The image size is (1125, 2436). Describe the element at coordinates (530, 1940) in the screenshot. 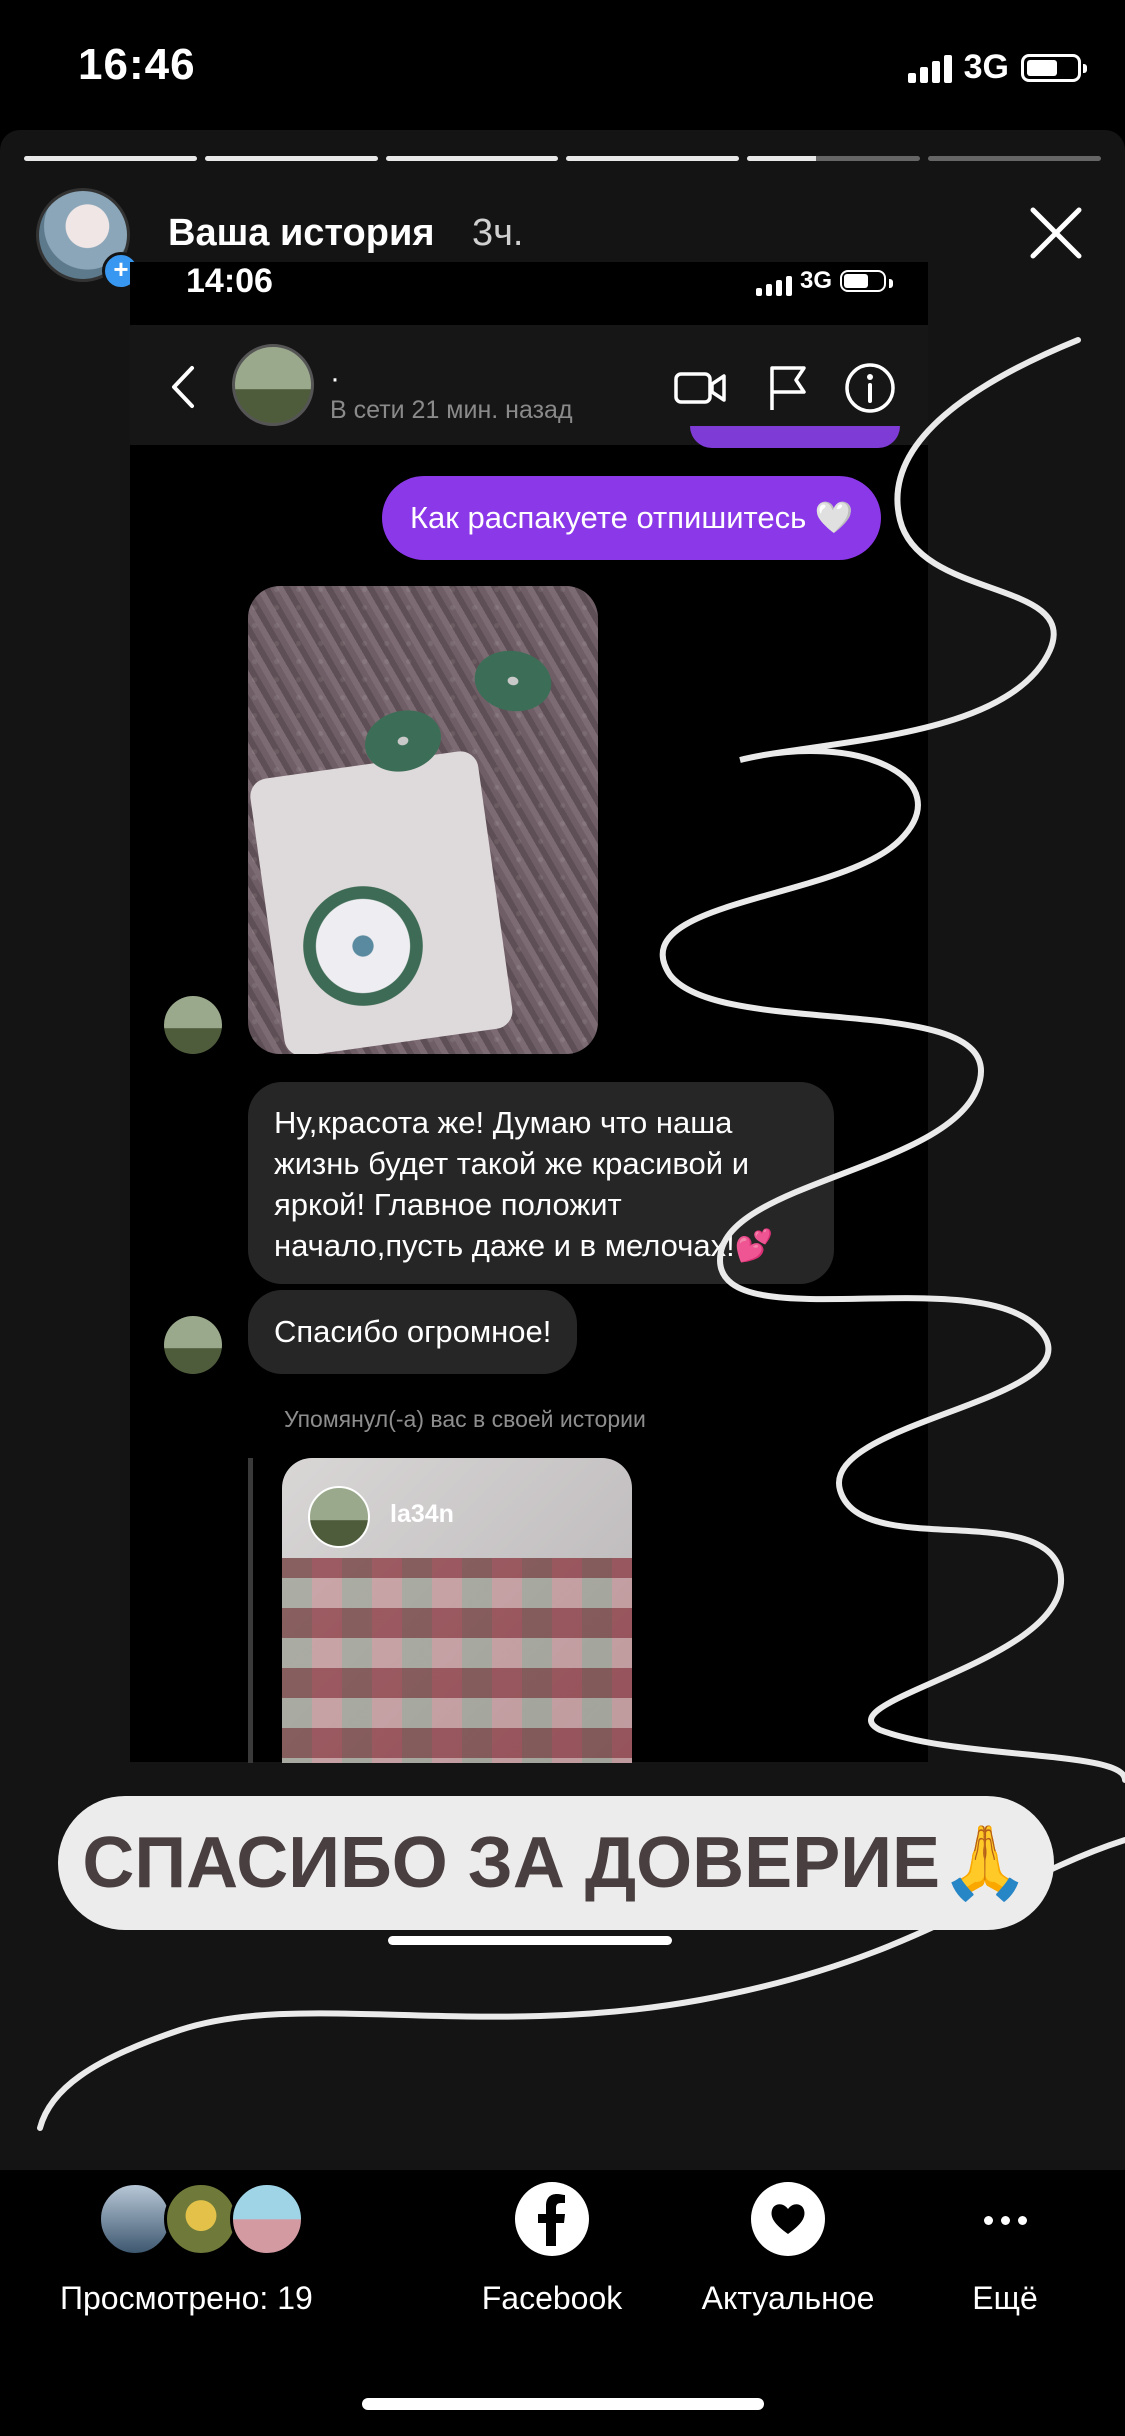

I see `screenshot-home-indicator` at that location.